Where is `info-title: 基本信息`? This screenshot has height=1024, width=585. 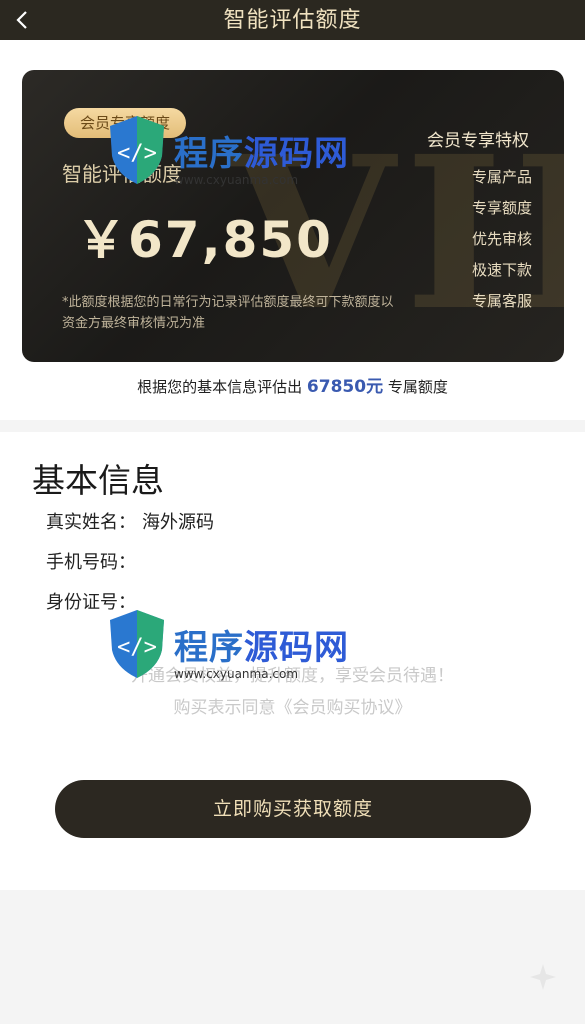 info-title: 基本信息 is located at coordinates (98, 480).